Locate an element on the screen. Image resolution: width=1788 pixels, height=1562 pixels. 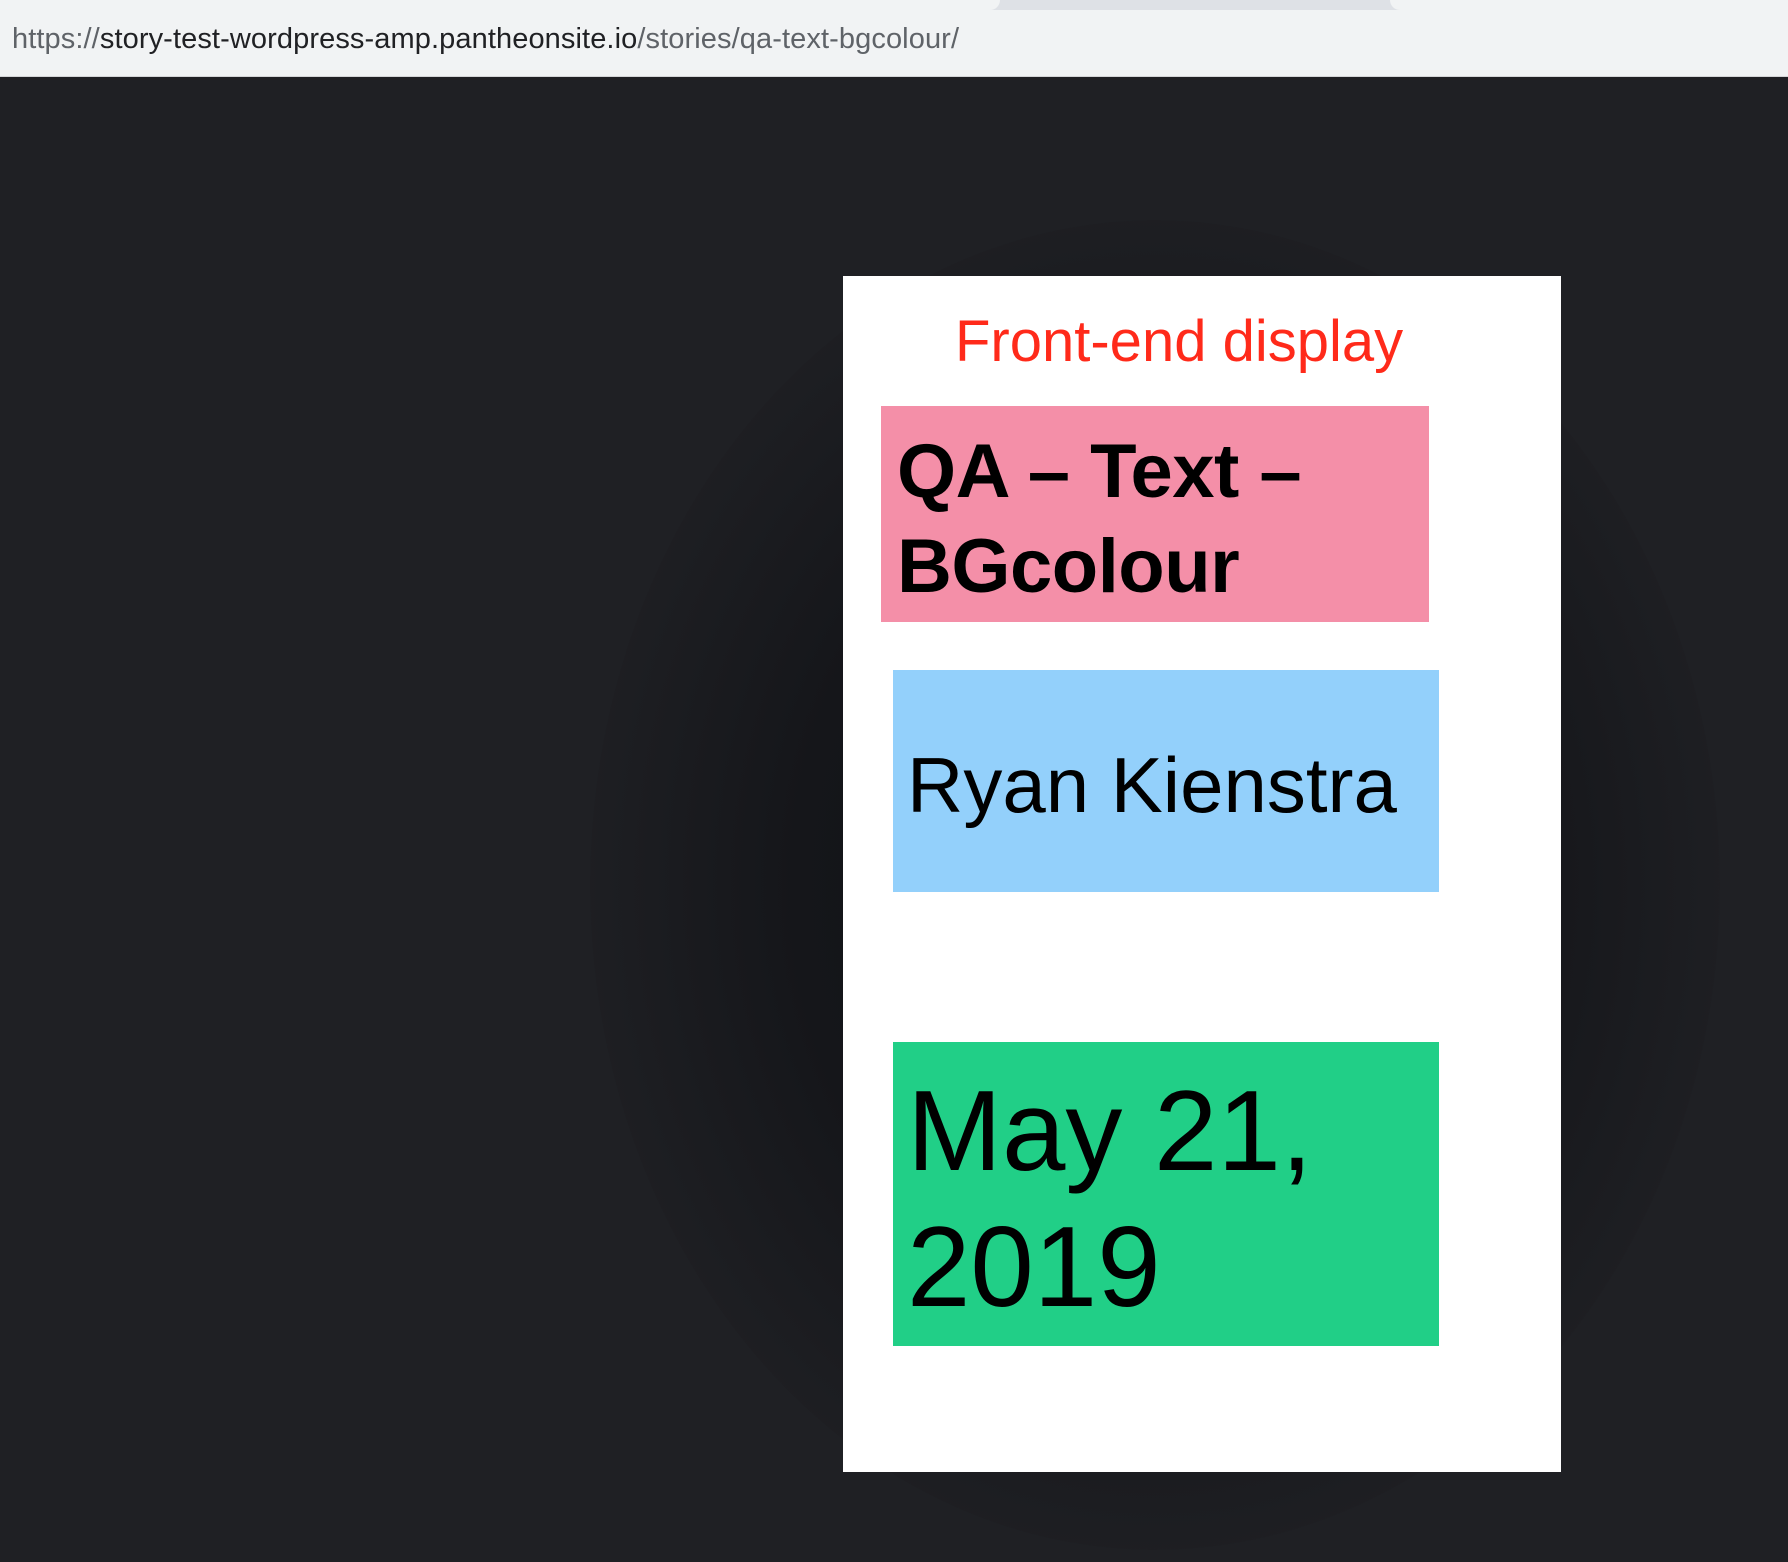
inactive-tab-edge is located at coordinates (1589, 5).